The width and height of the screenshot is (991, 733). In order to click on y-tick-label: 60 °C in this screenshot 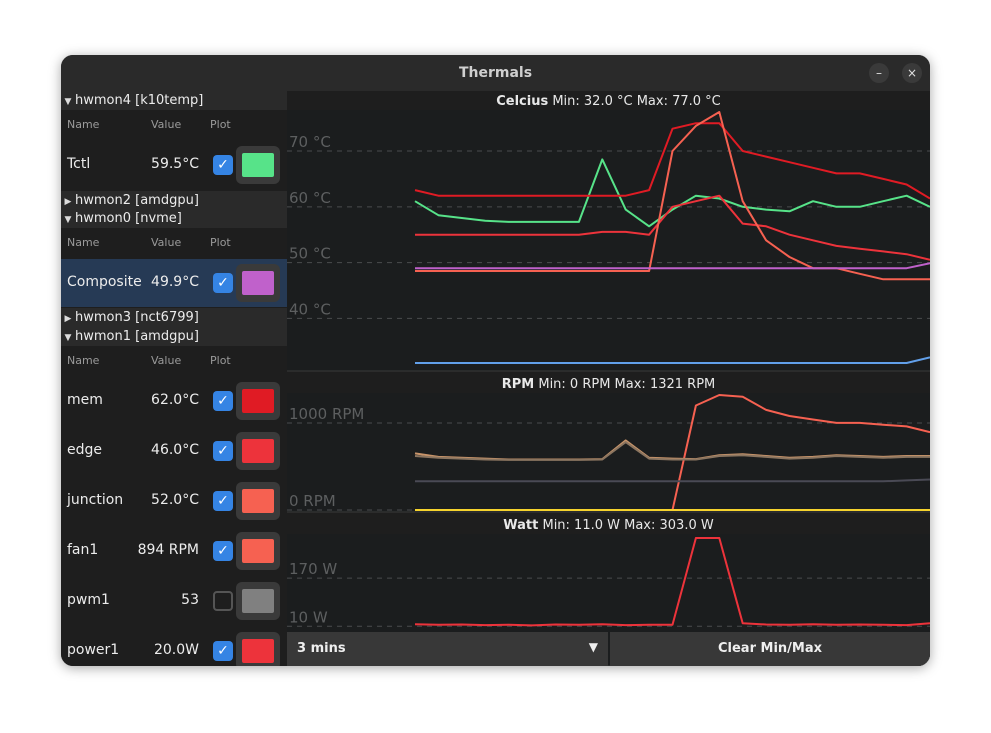, I will do `click(310, 198)`.